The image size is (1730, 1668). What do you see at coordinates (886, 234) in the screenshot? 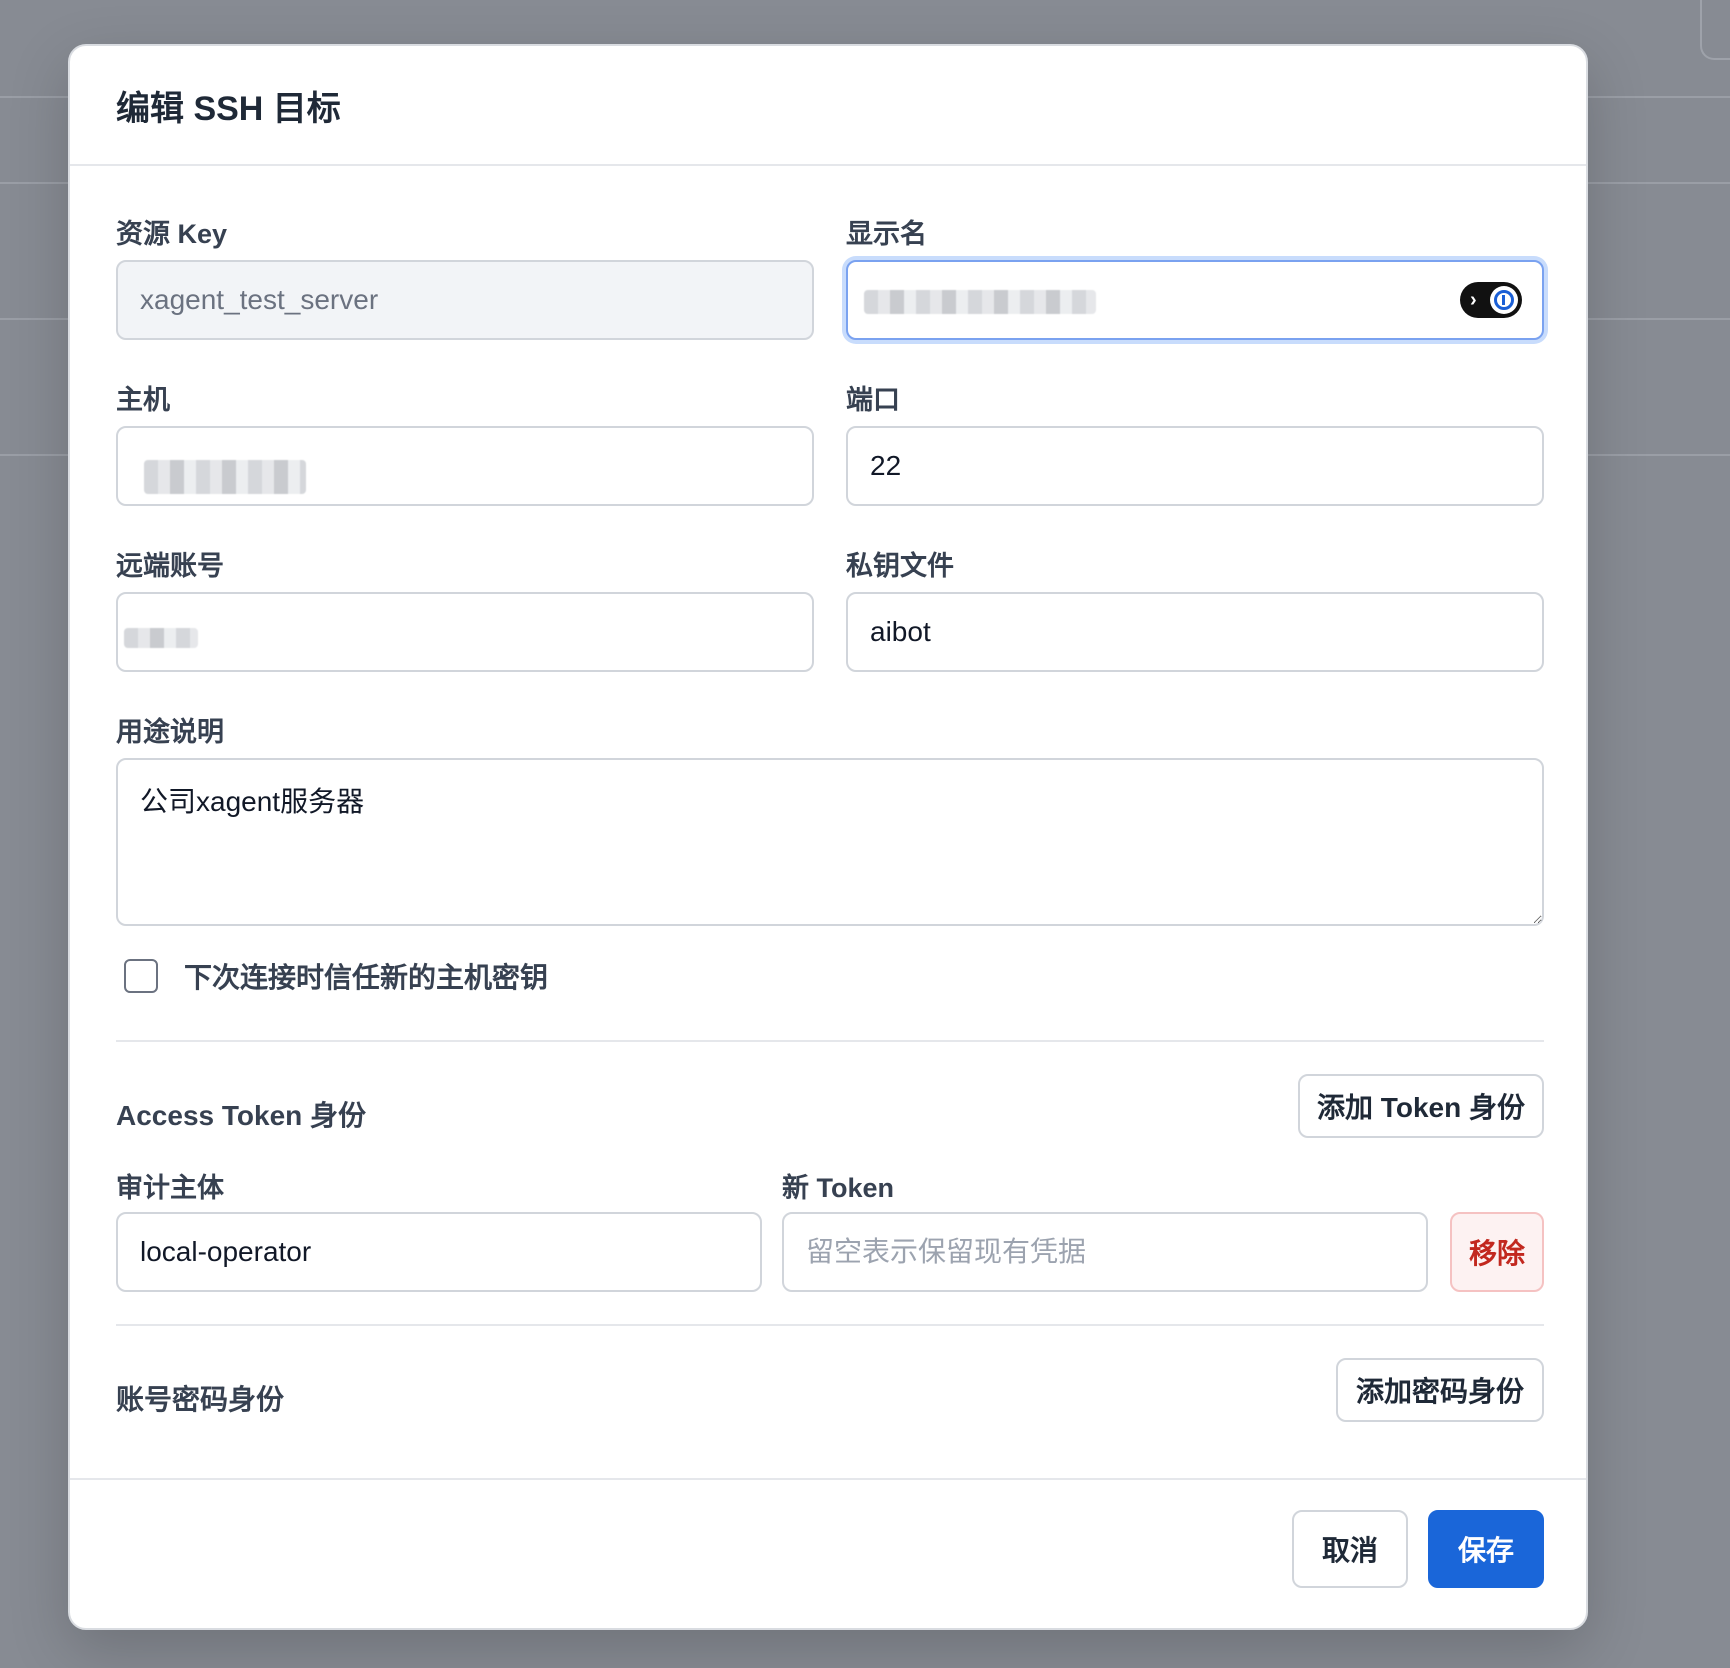
I see `display-name-label: 显示名` at bounding box center [886, 234].